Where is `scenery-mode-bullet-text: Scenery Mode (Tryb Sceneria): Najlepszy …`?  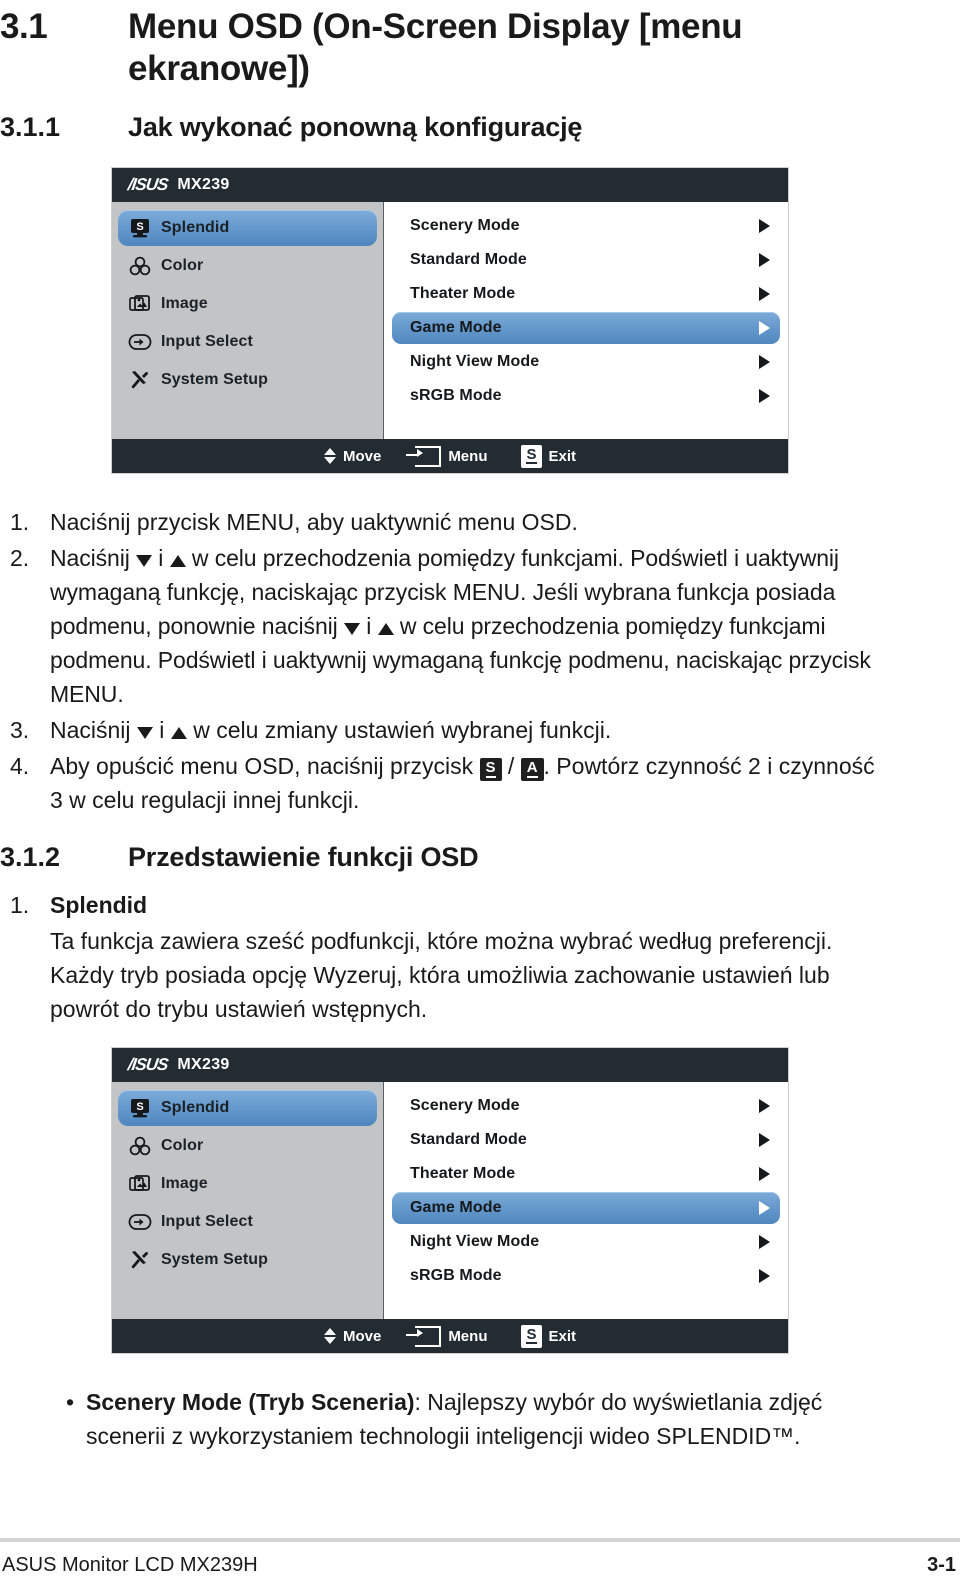
scenery-mode-bullet-text: Scenery Mode (Tryb Sceneria): Najlepszy … is located at coordinates (486, 1419).